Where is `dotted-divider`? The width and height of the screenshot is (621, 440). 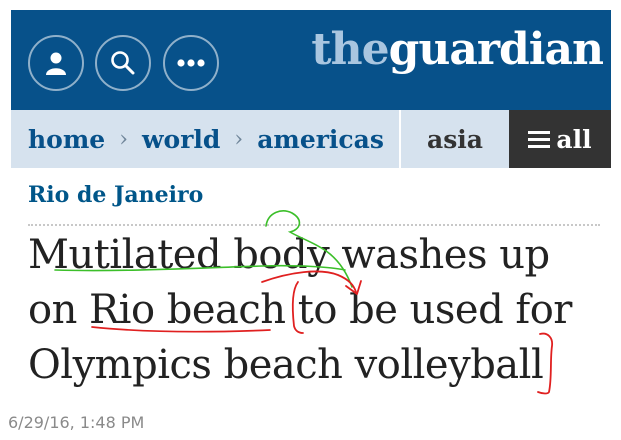 dotted-divider is located at coordinates (314, 225).